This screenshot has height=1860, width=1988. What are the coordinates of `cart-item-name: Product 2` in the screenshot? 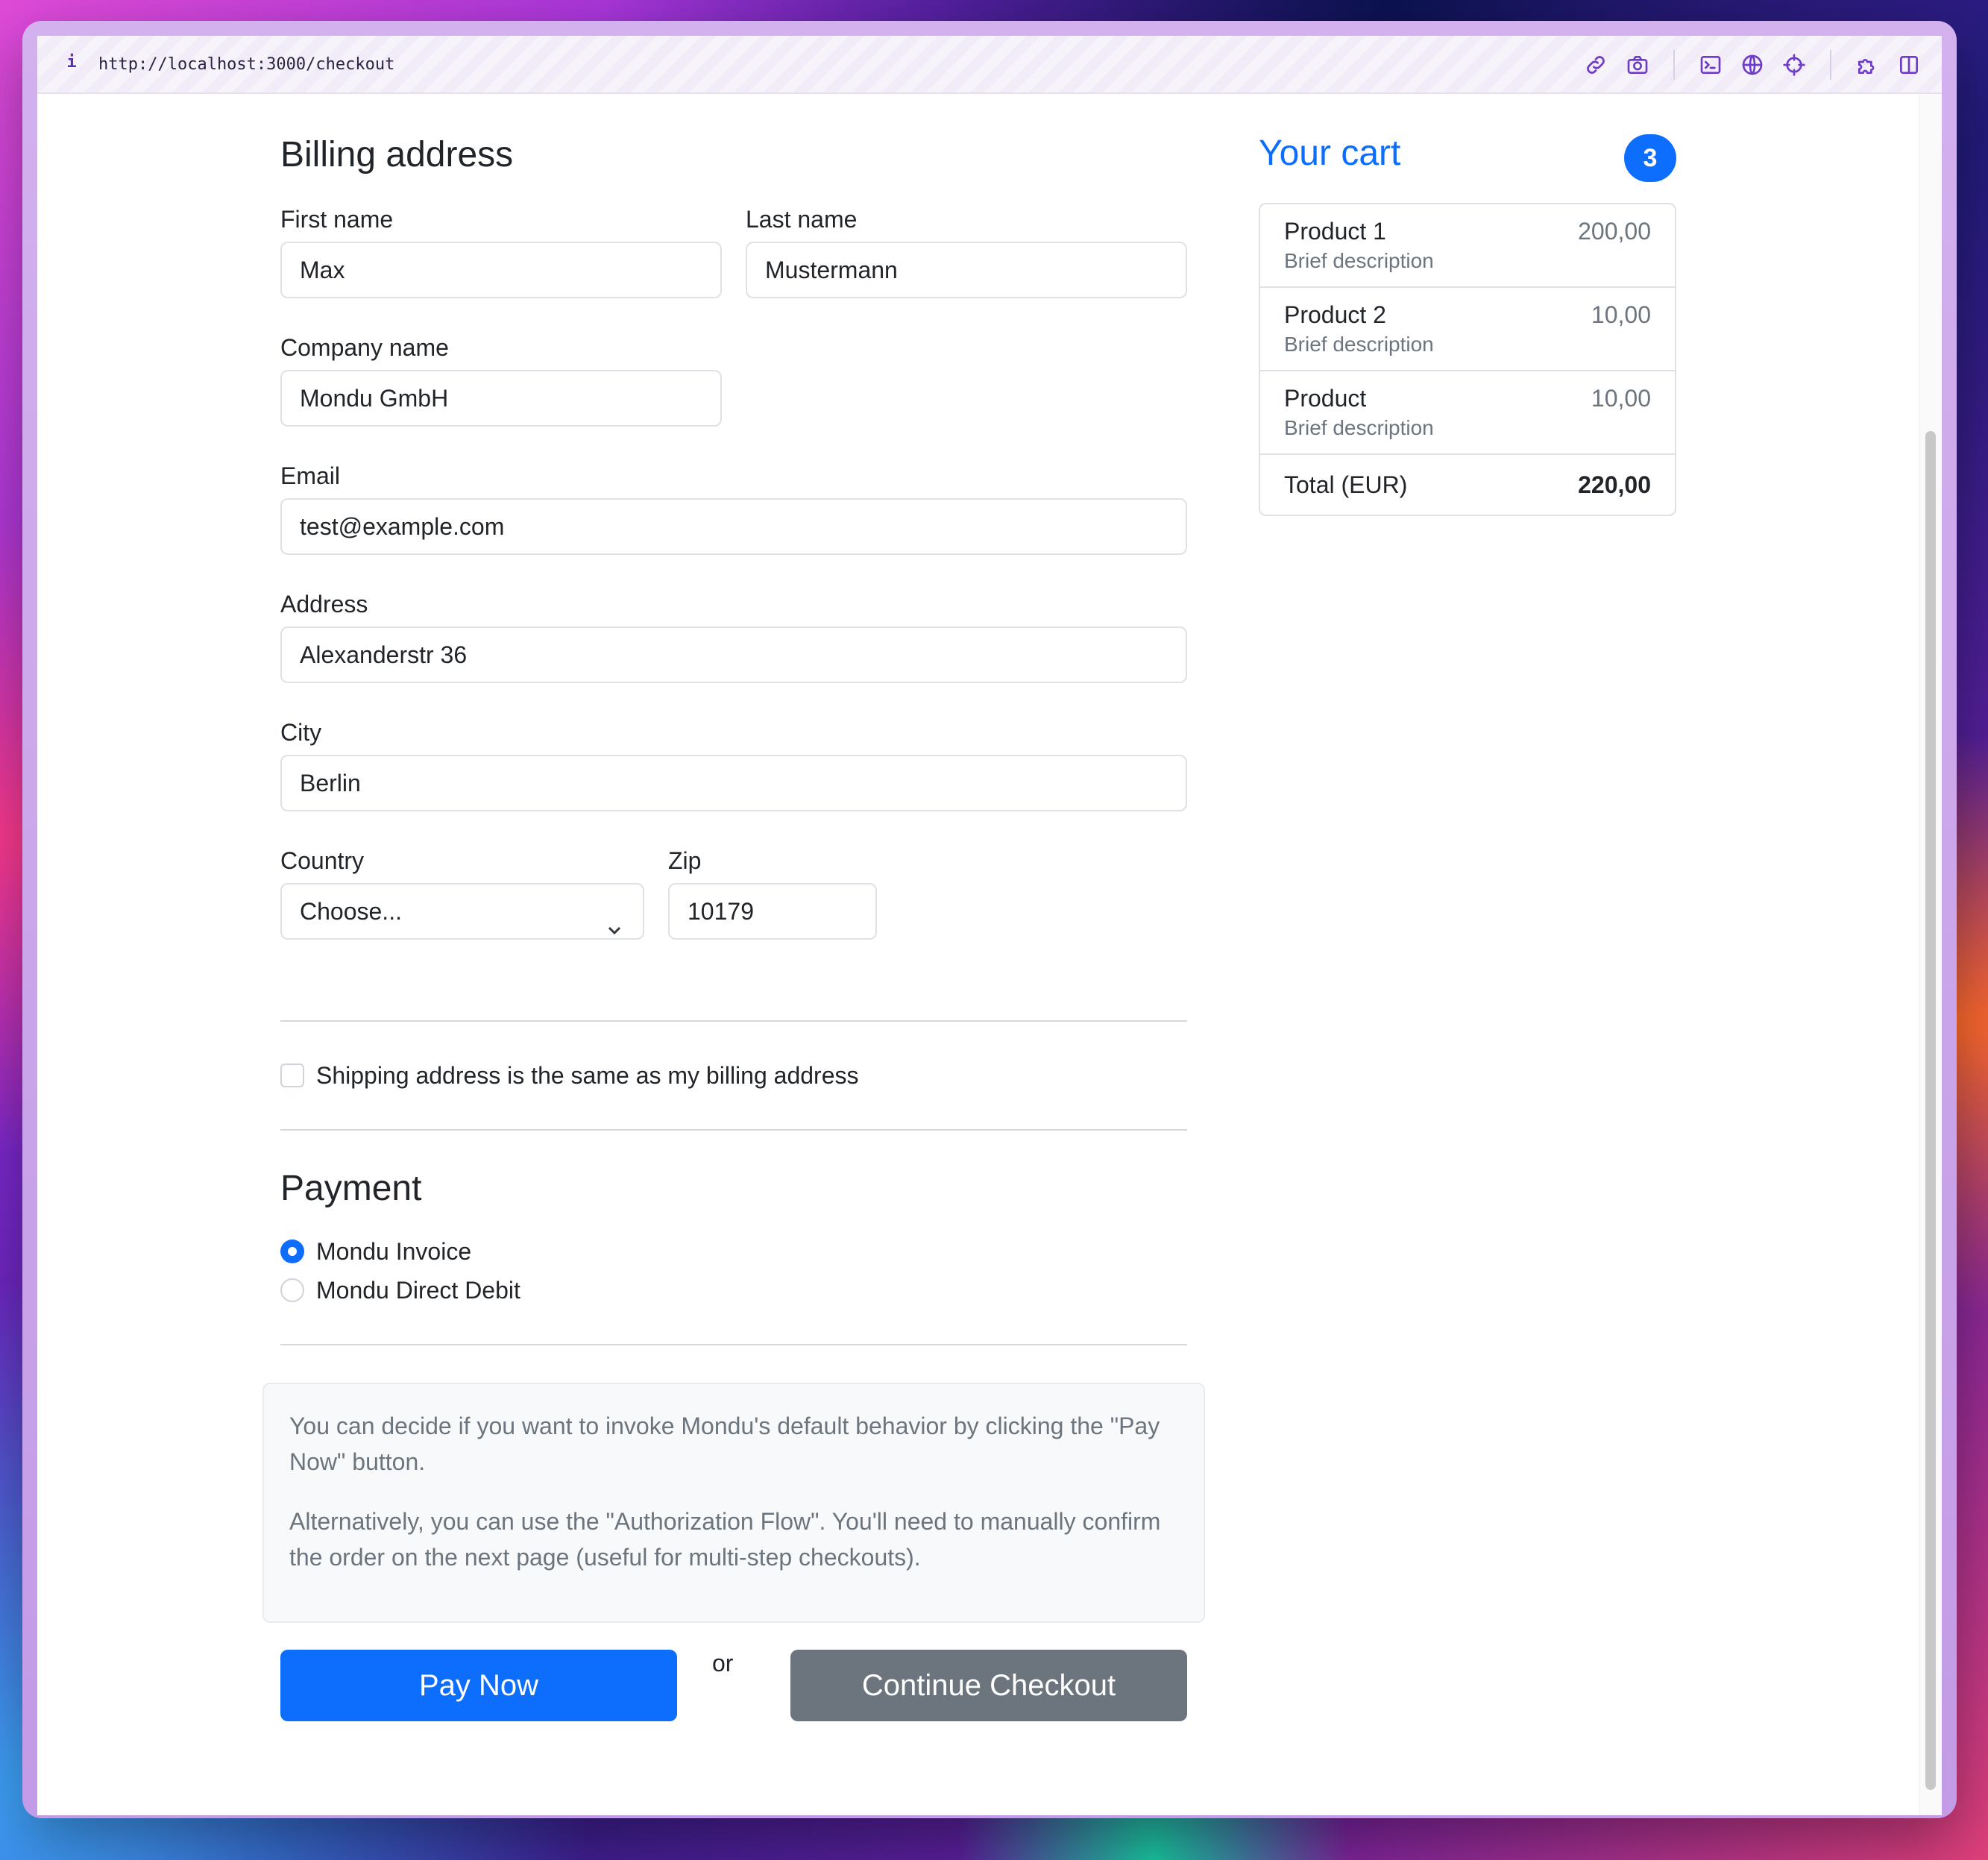 It's located at (1335, 314).